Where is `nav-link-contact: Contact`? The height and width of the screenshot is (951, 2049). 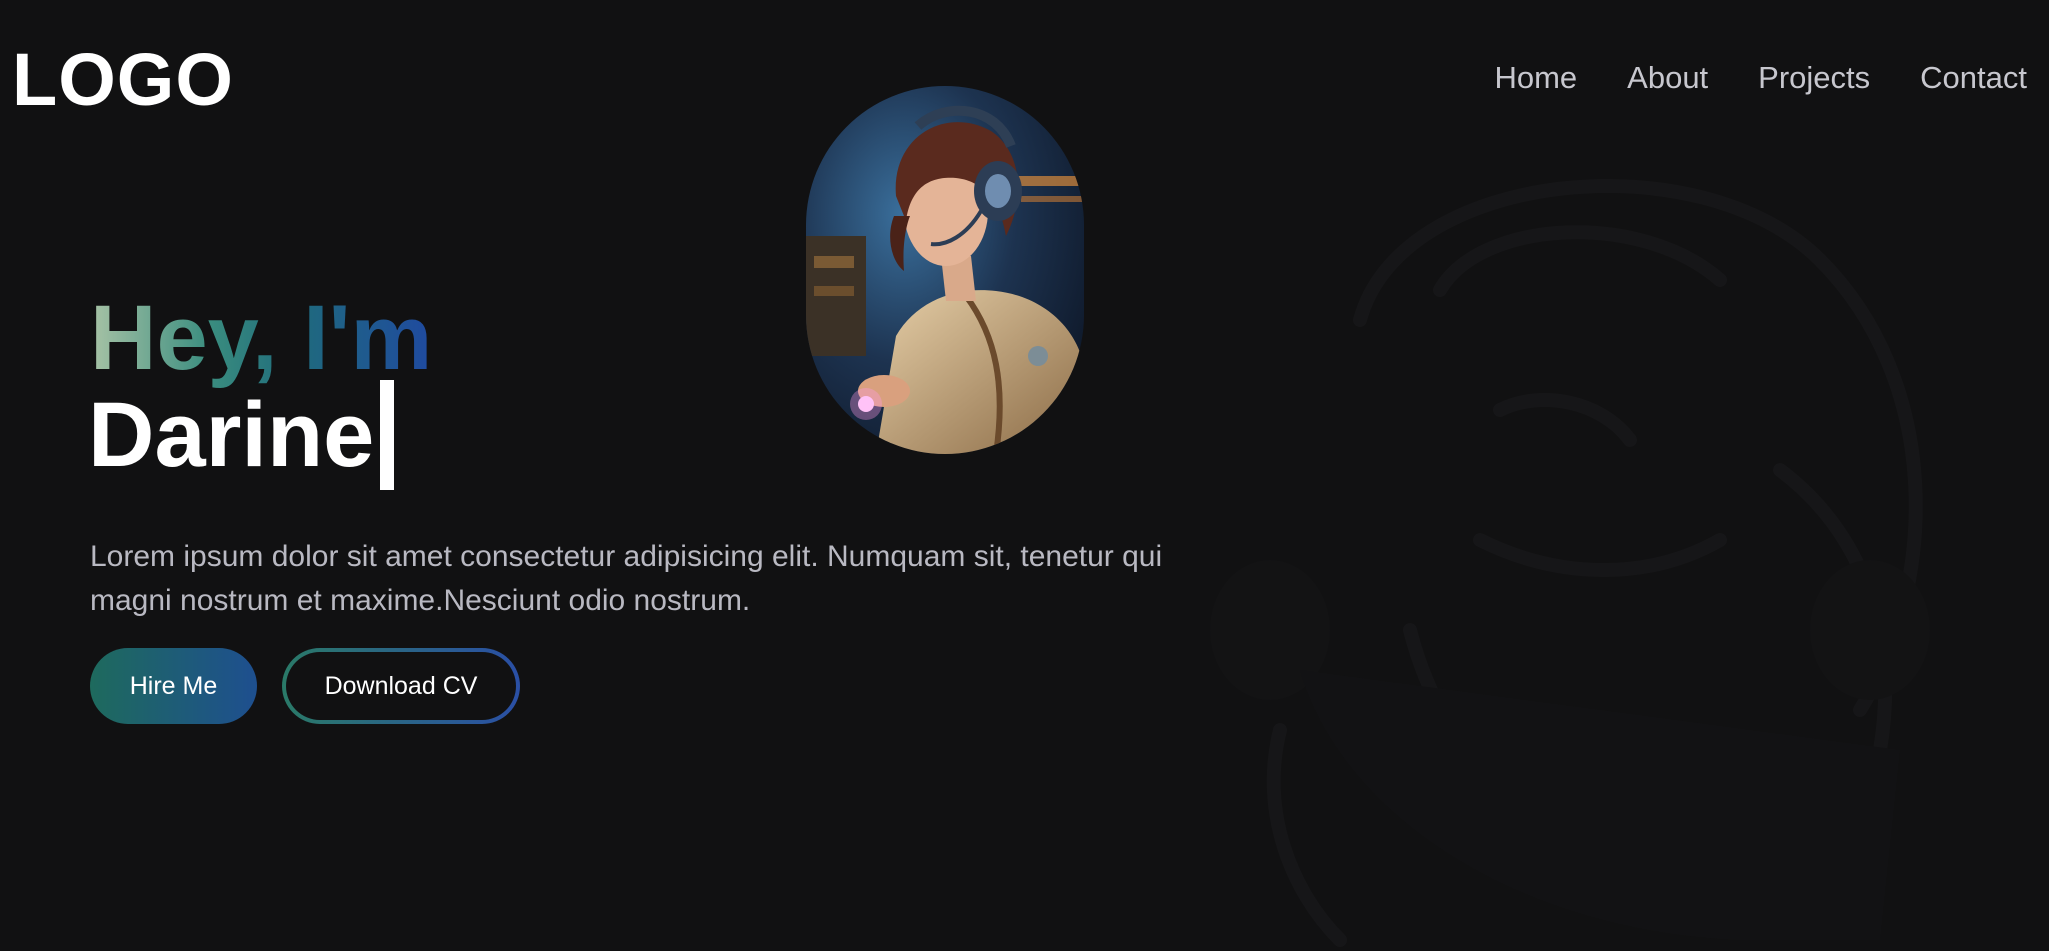 nav-link-contact: Contact is located at coordinates (1973, 78).